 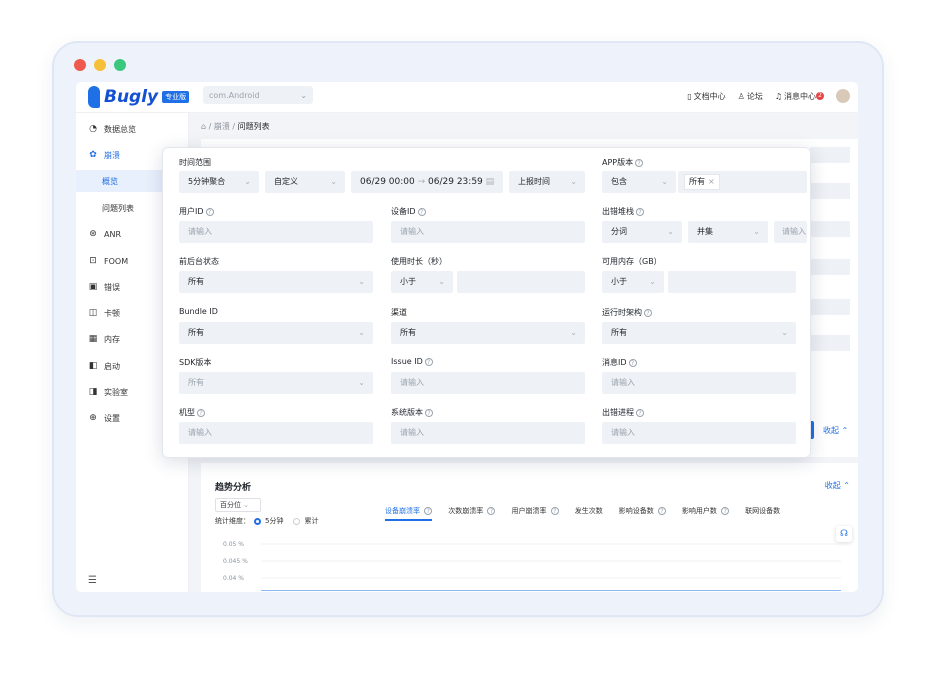 What do you see at coordinates (230, 505) in the screenshot?
I see `percentile-value: 百分位` at bounding box center [230, 505].